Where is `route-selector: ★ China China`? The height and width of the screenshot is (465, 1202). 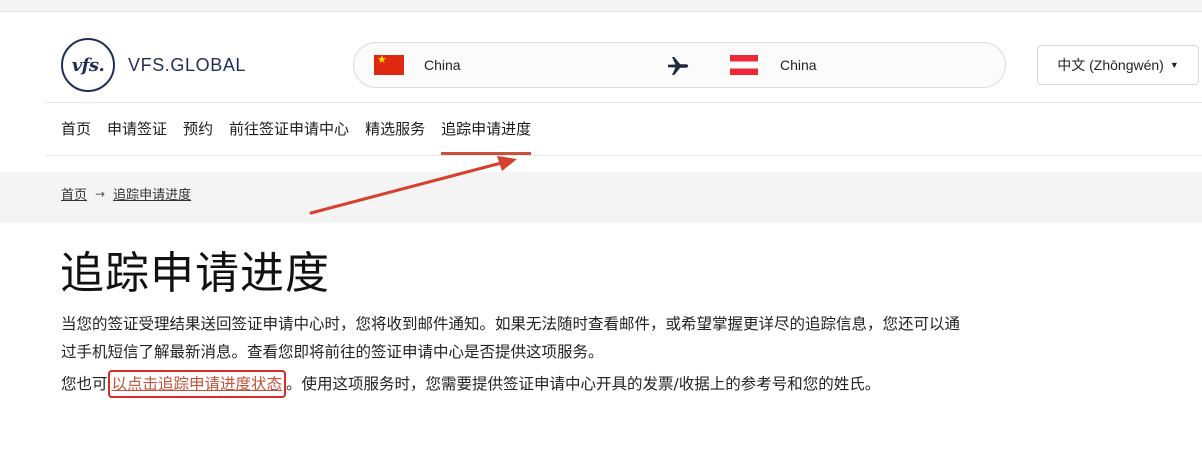
route-selector: ★ China China is located at coordinates (679, 65).